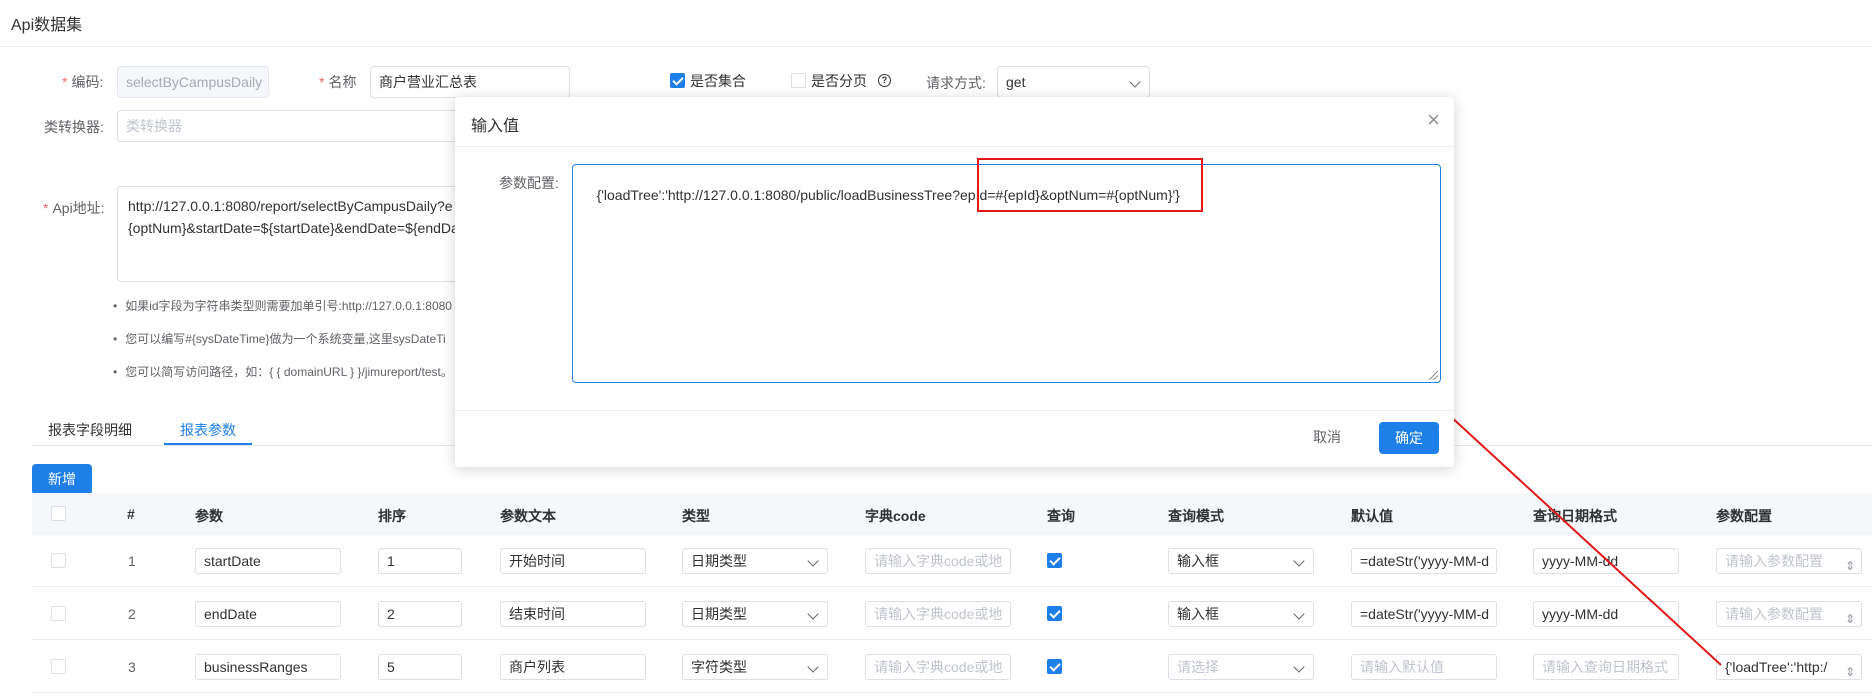 The width and height of the screenshot is (1872, 697). What do you see at coordinates (798, 80) in the screenshot?
I see `is-paged-checkbox` at bounding box center [798, 80].